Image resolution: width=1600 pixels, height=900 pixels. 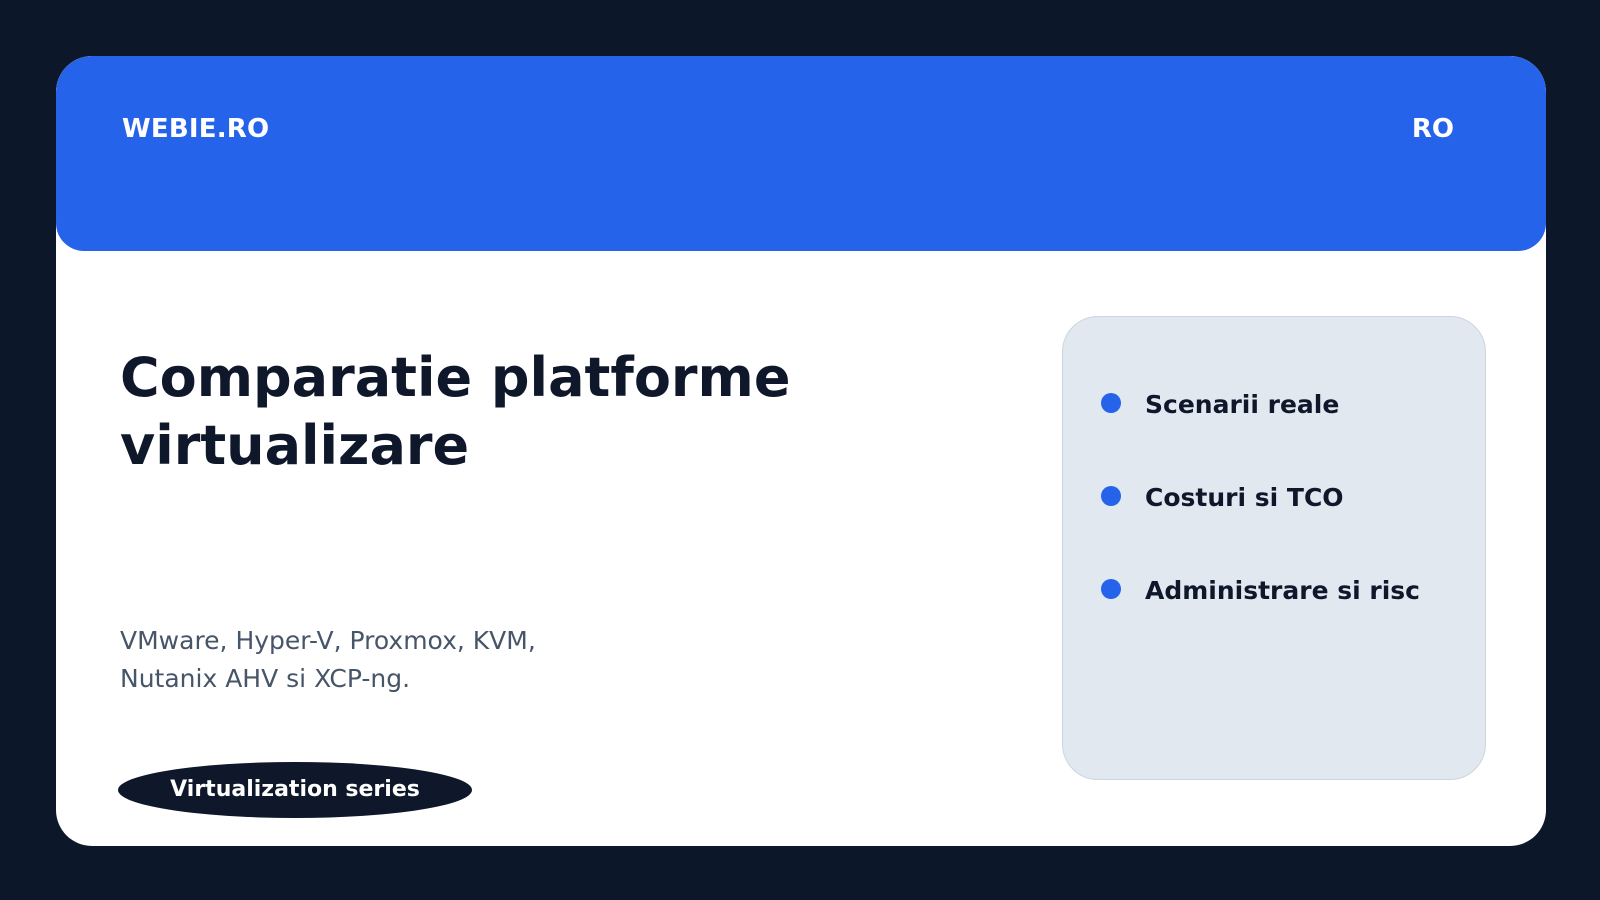 What do you see at coordinates (295, 790) in the screenshot?
I see `series-tag: Virtualization series` at bounding box center [295, 790].